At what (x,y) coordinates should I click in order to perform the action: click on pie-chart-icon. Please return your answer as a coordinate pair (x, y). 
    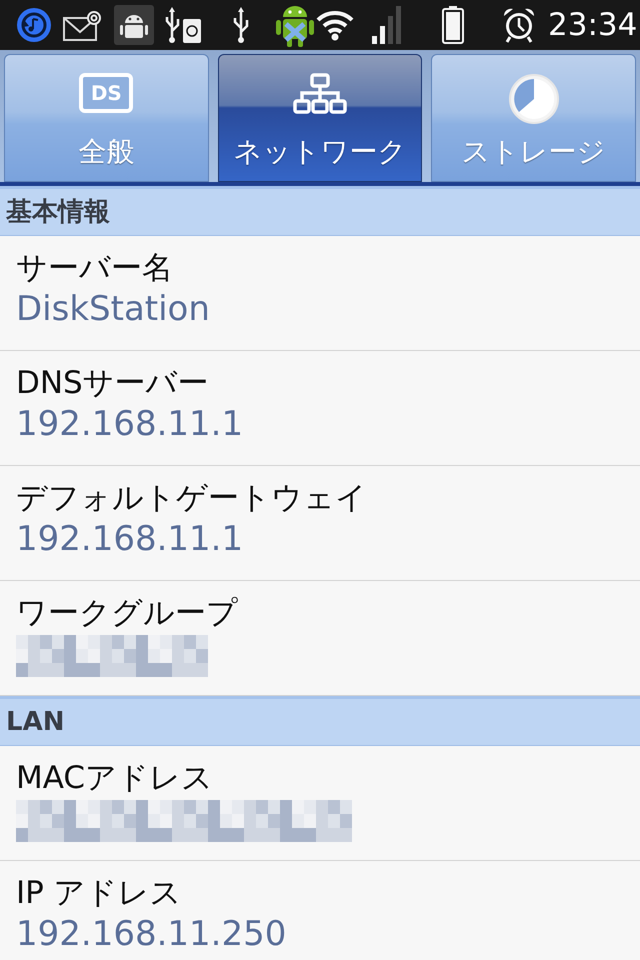
    Looking at the image, I should click on (534, 99).